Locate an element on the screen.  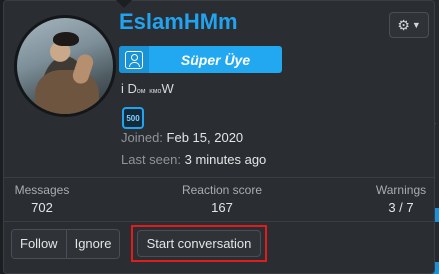
stat-value: 3 / 7 is located at coordinates (401, 207).